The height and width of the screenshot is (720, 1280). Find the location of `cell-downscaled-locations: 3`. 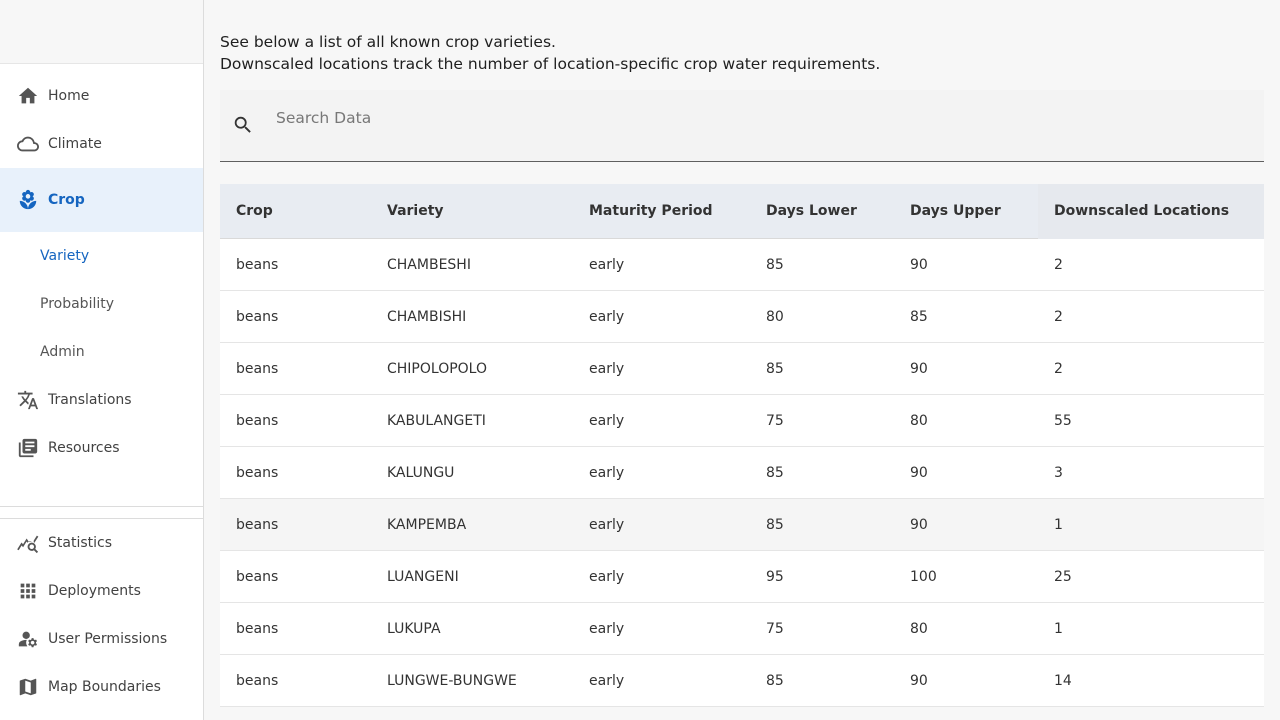

cell-downscaled-locations: 3 is located at coordinates (1058, 472).